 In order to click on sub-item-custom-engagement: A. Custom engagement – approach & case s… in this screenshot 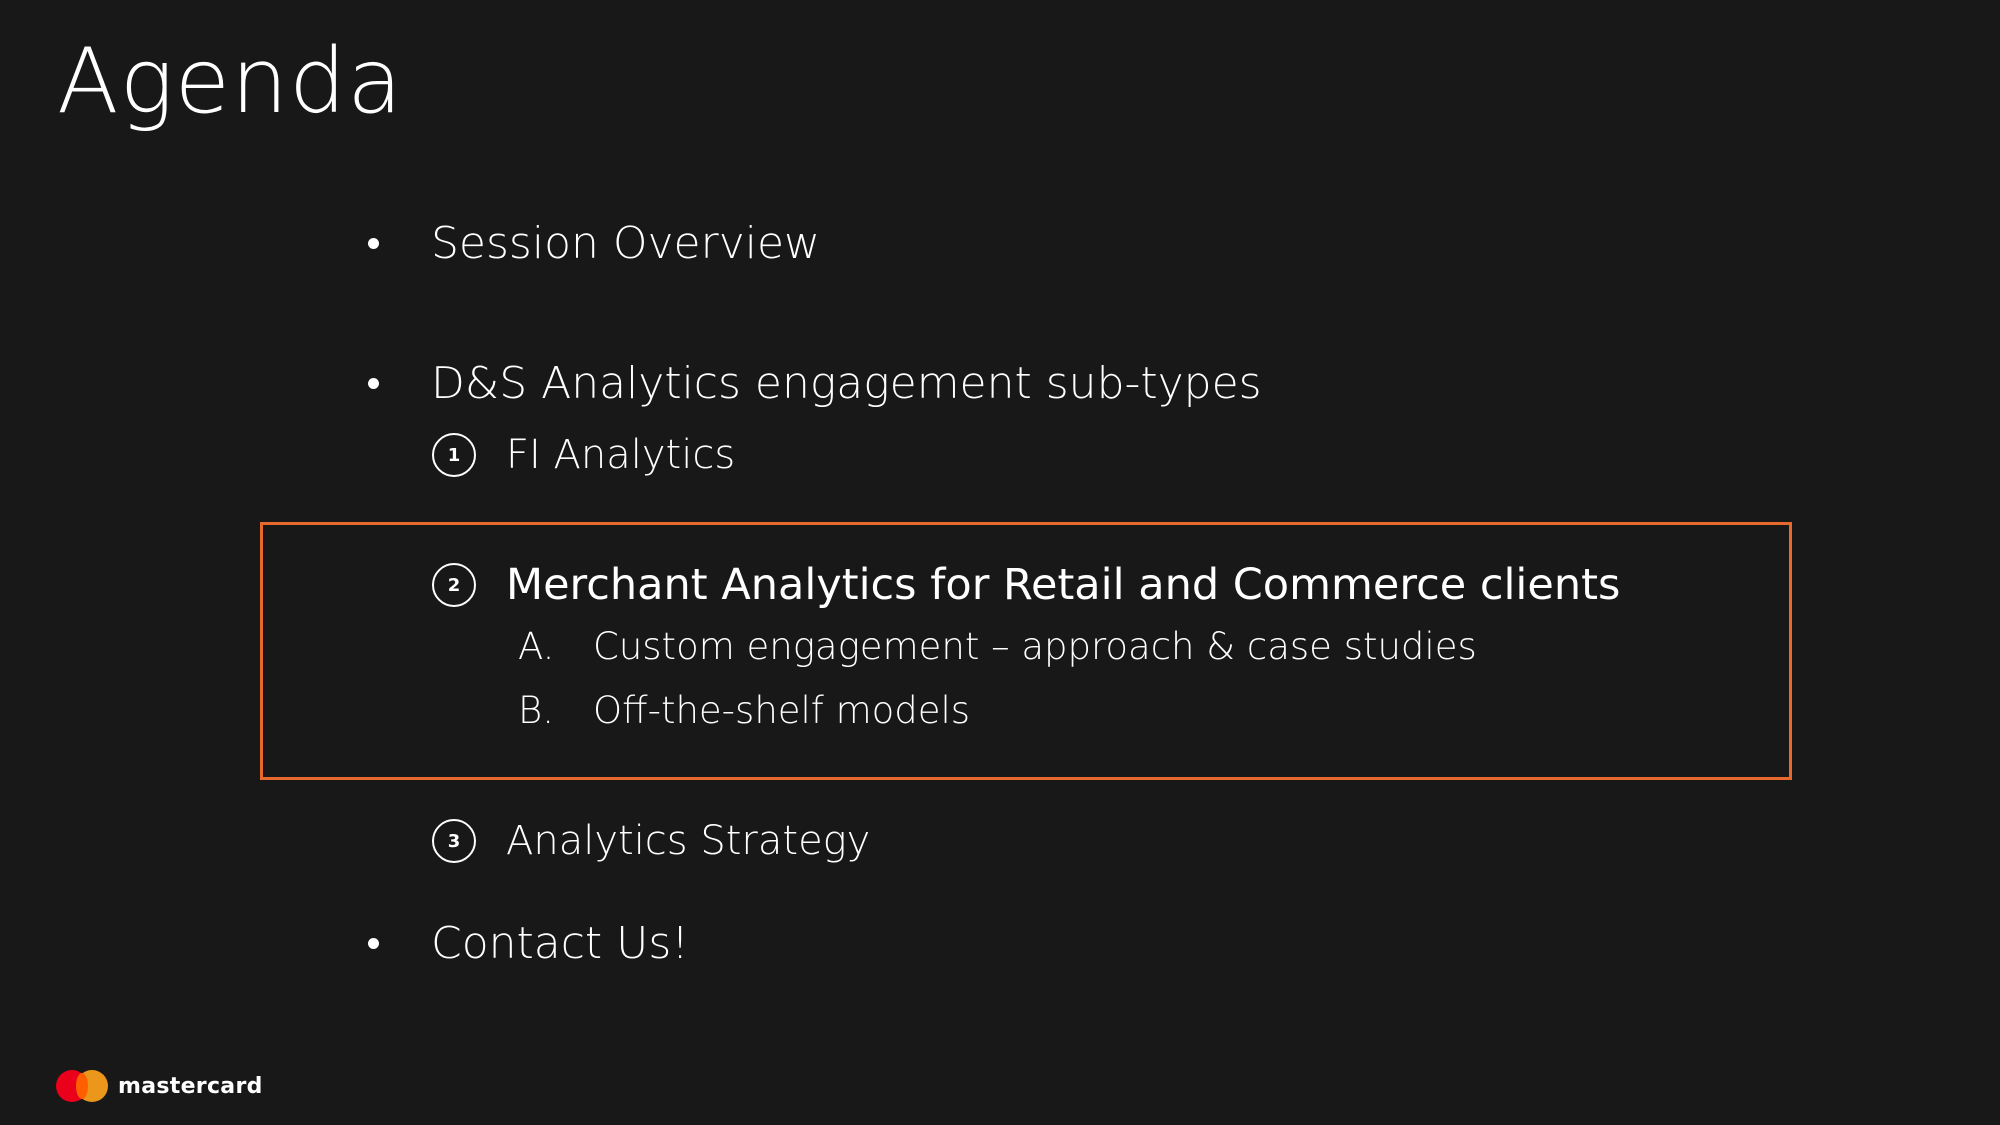, I will do `click(997, 646)`.